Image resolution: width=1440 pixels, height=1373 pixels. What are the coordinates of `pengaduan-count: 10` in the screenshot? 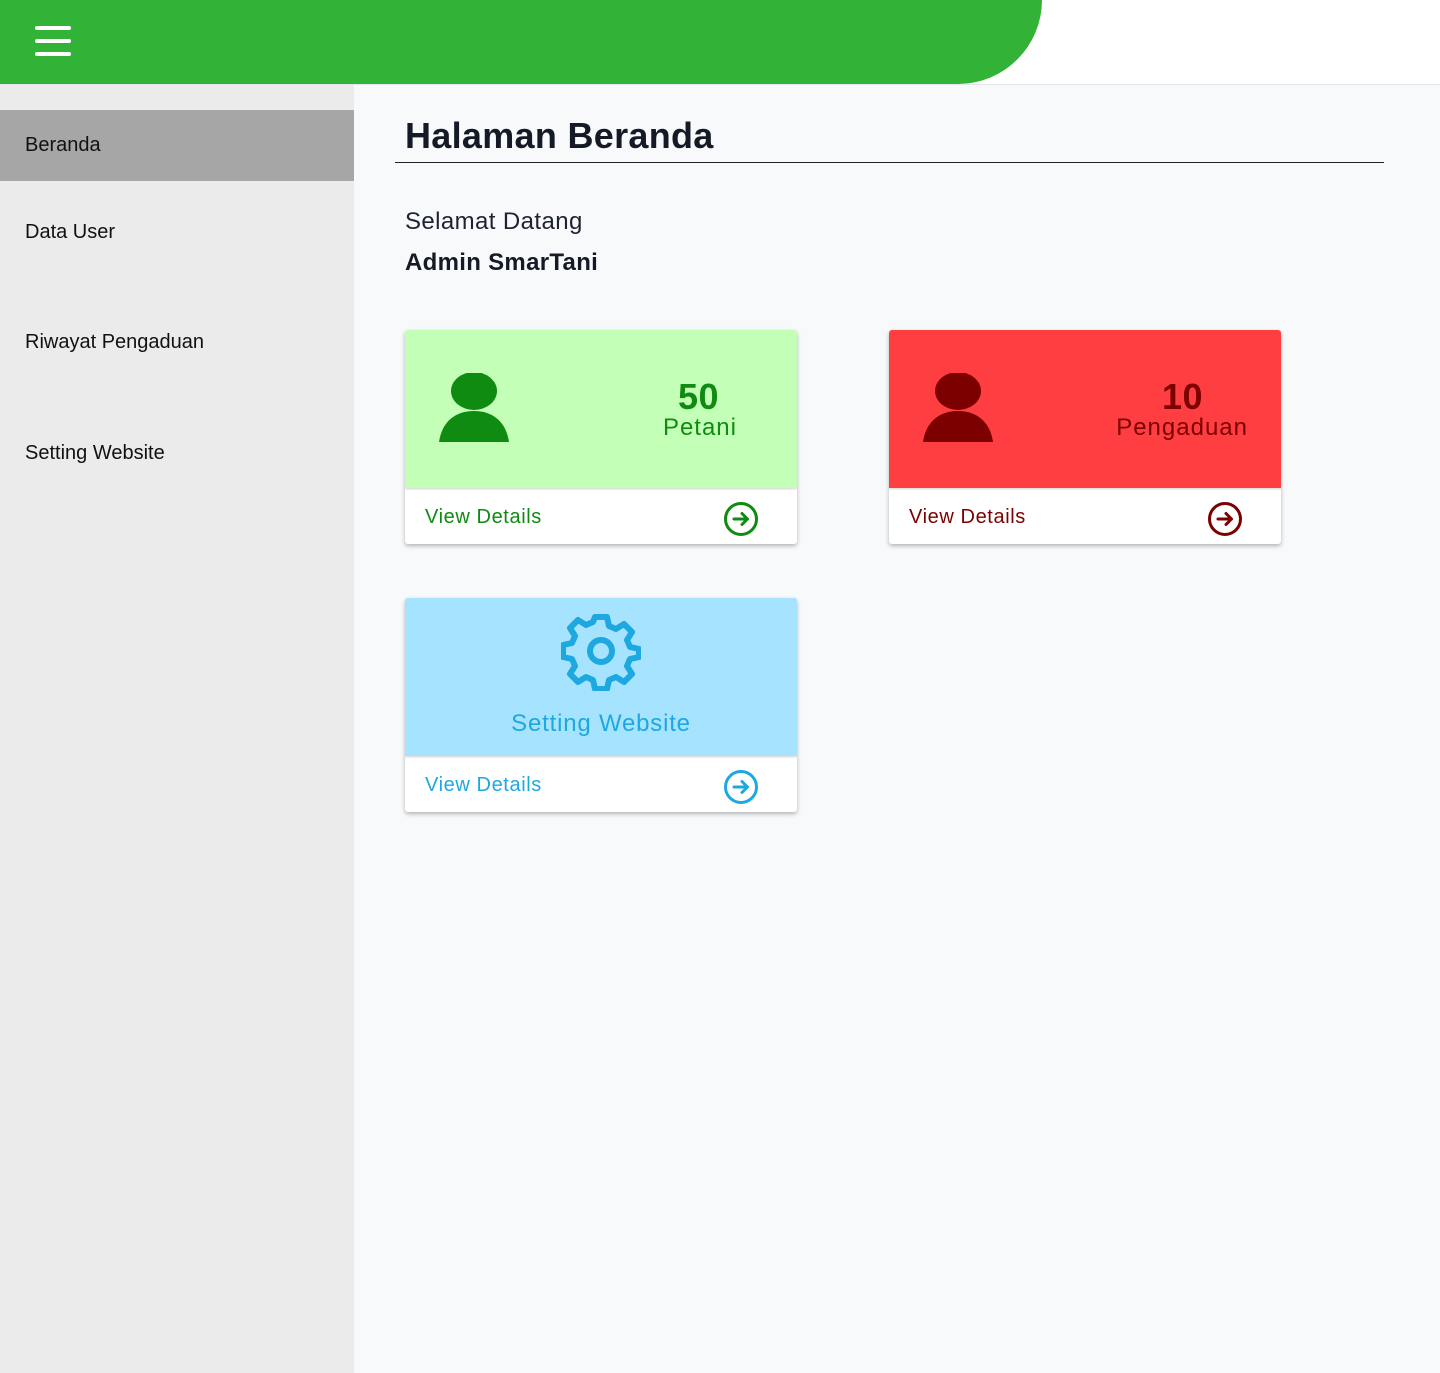 It's located at (1182, 396).